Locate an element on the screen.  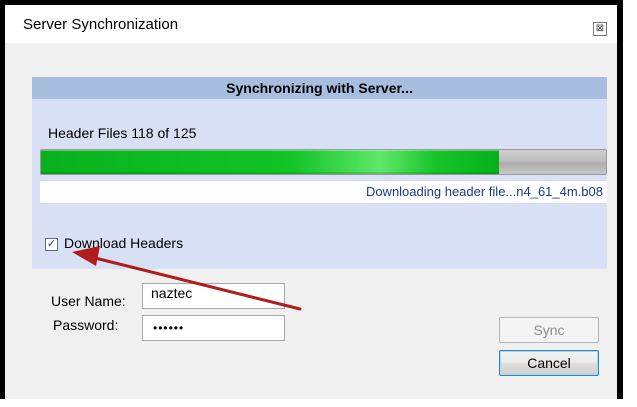
user-name-input: naztec is located at coordinates (213, 296).